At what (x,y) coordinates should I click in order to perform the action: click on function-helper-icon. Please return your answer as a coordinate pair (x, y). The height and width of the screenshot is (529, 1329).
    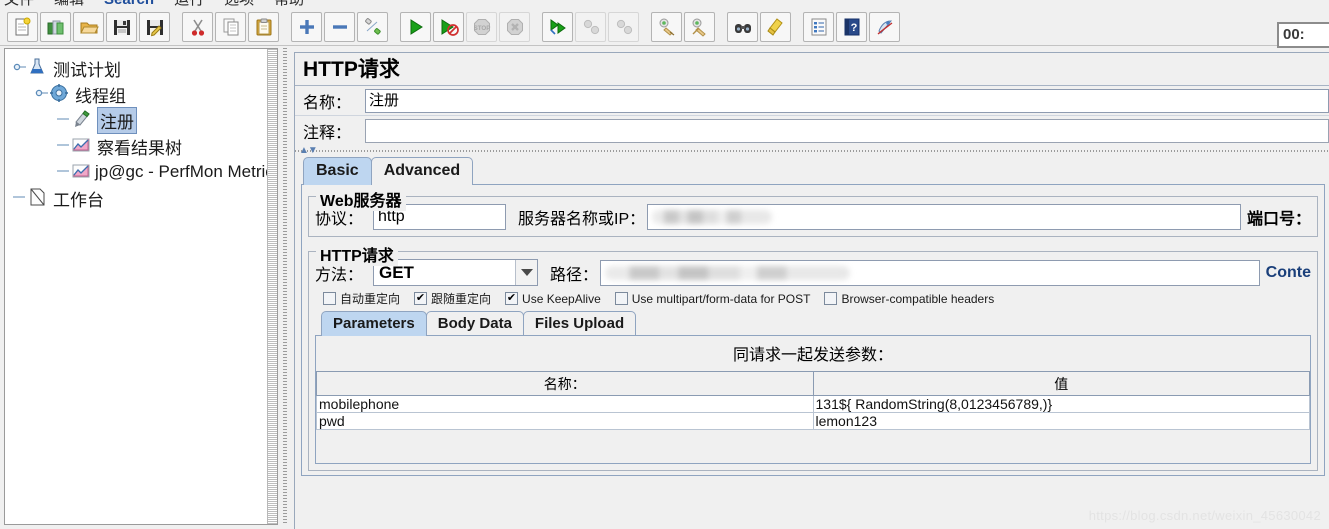
    Looking at the image, I should click on (818, 26).